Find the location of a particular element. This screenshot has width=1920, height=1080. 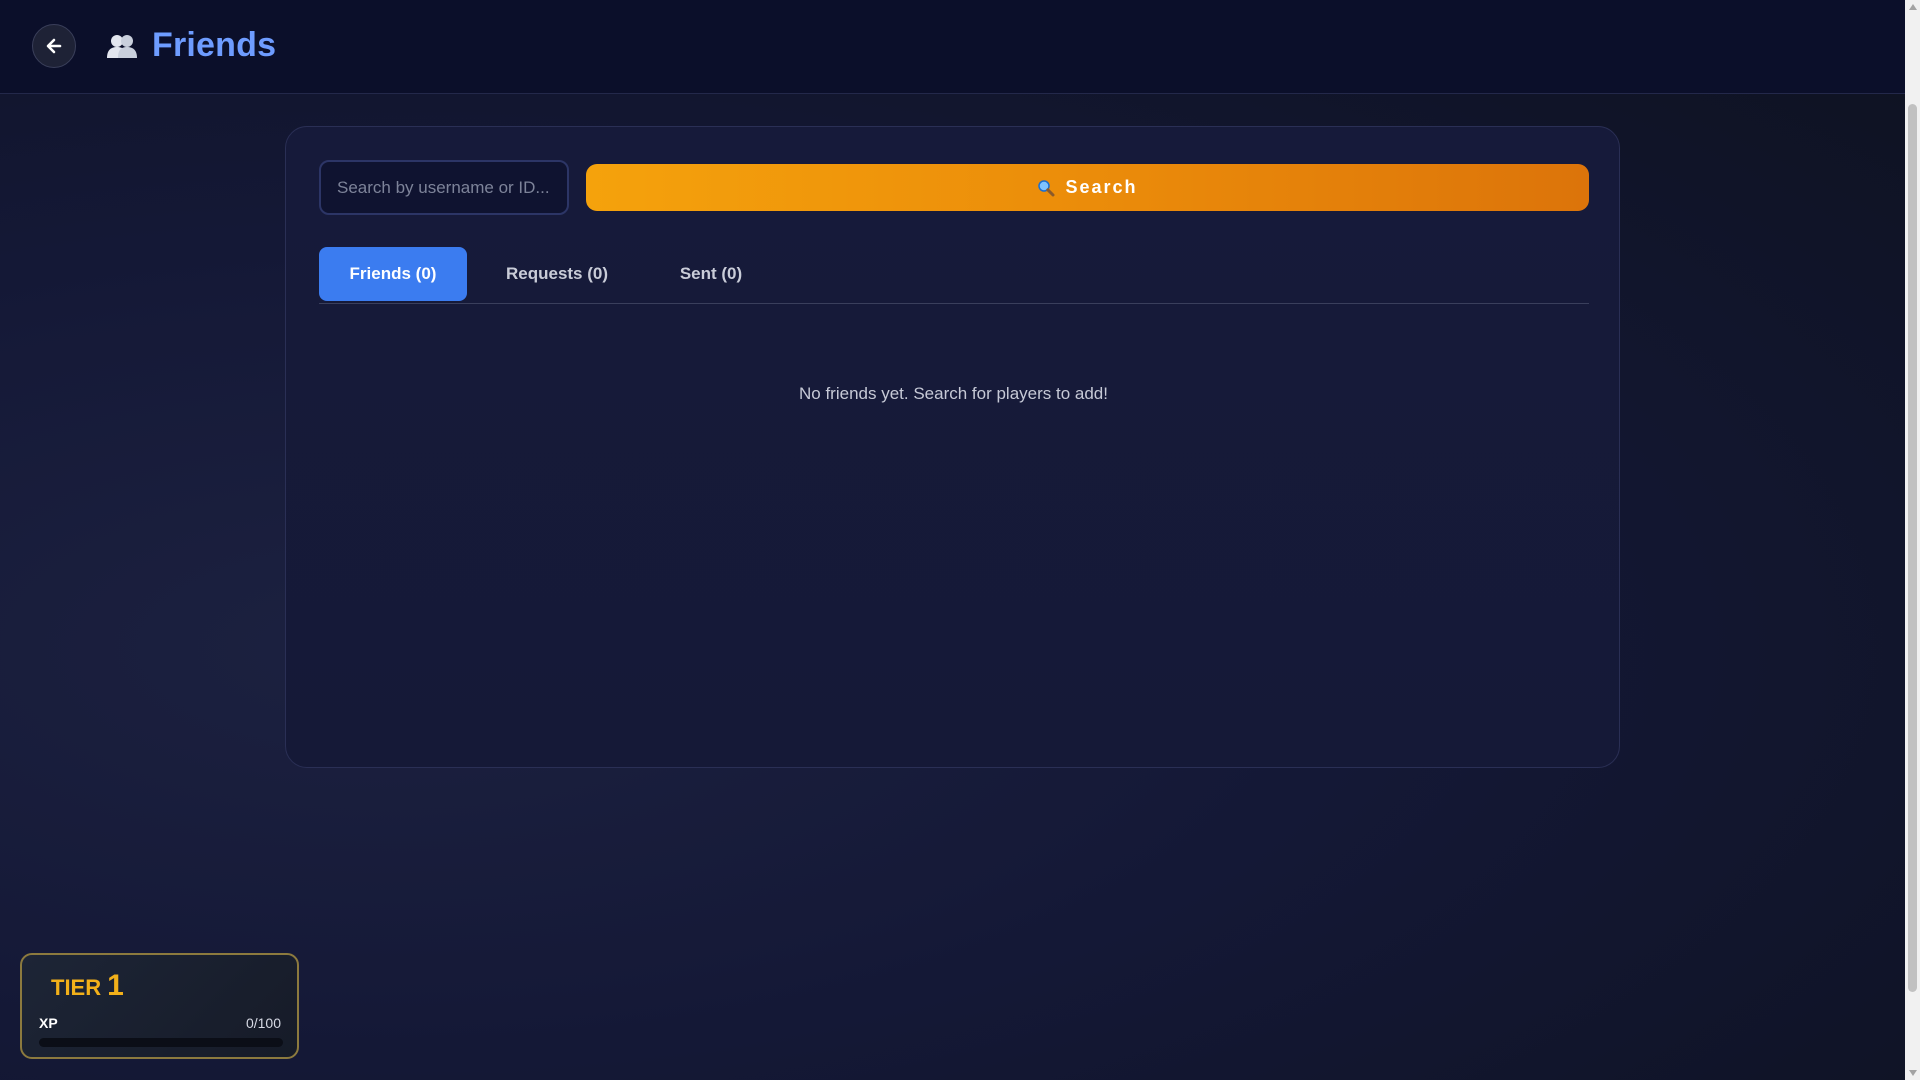

tab-requests-label: Requests (0) is located at coordinates (557, 273).